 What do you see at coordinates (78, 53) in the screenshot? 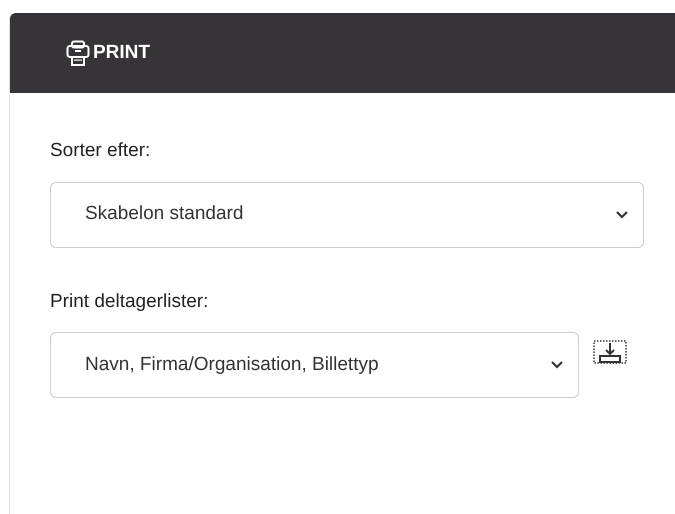
I see `printer-icon` at bounding box center [78, 53].